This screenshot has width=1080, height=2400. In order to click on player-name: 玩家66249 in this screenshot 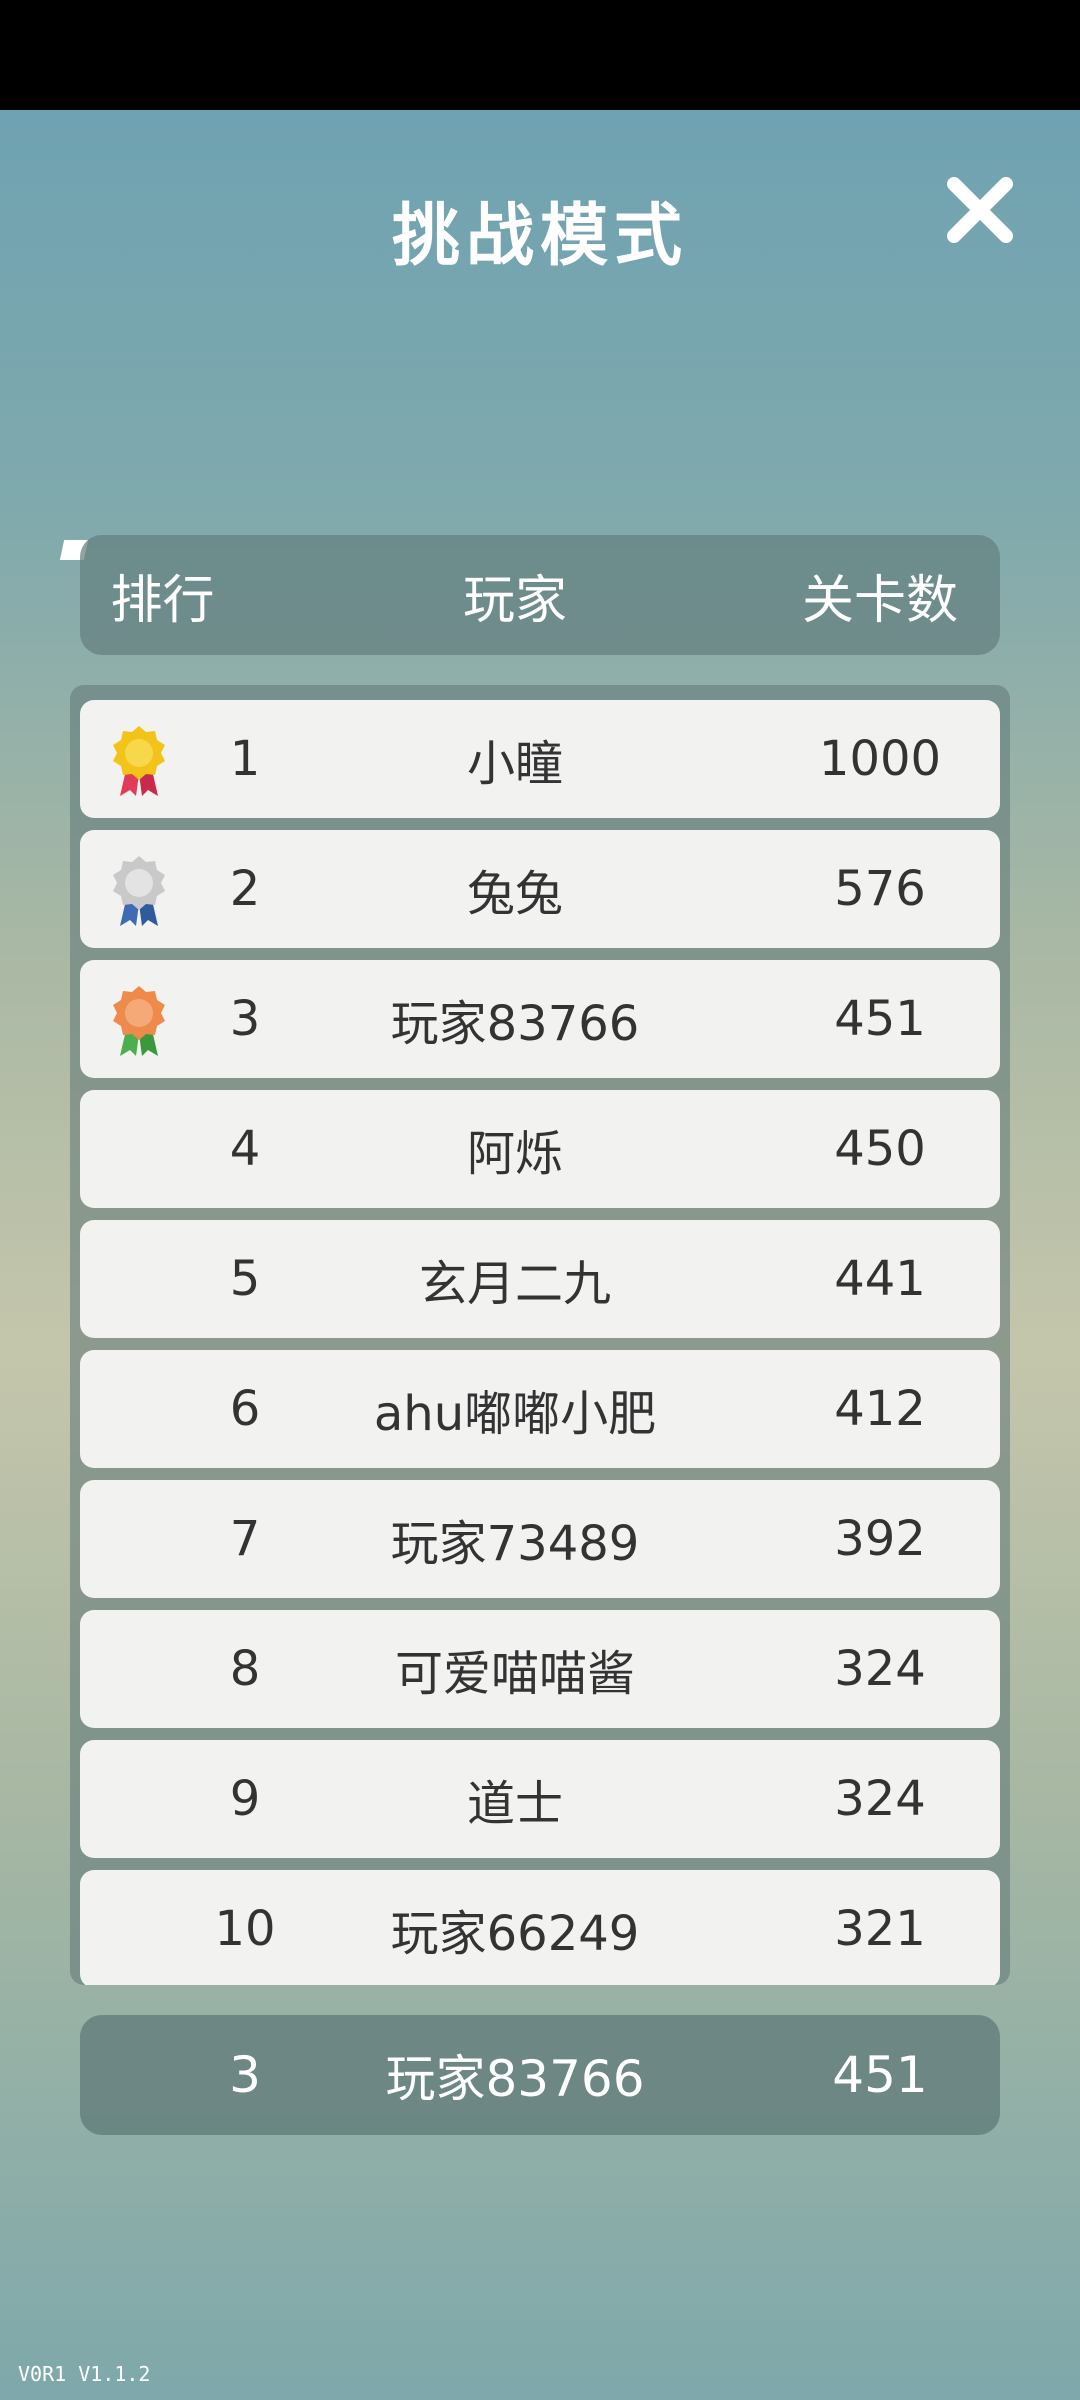, I will do `click(515, 1934)`.